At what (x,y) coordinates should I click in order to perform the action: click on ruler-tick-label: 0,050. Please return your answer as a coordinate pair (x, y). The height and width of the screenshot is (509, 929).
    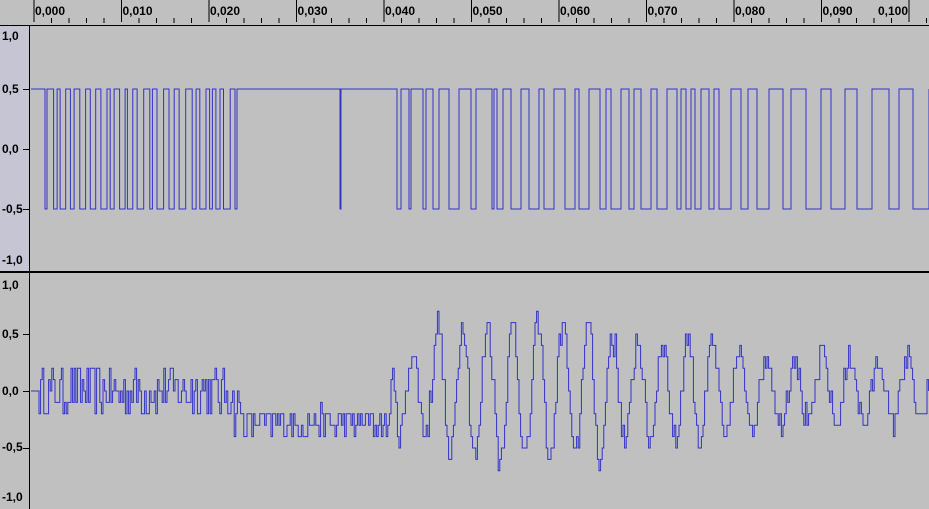
    Looking at the image, I should click on (488, 11).